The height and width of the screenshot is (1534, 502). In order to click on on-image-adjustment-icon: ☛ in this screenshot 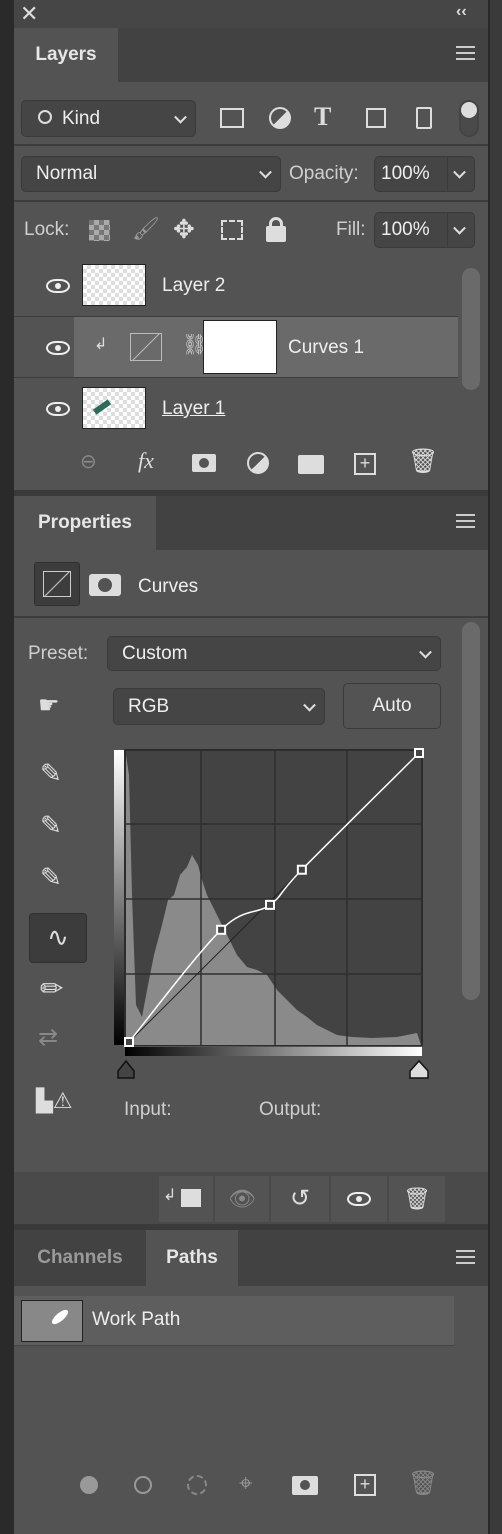, I will do `click(49, 706)`.